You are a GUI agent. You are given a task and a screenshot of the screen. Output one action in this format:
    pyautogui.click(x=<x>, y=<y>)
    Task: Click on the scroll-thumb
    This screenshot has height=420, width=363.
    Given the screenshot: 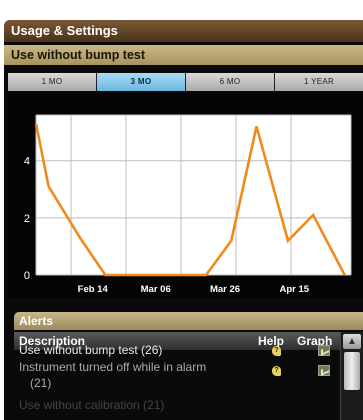 What is the action you would take?
    pyautogui.click(x=352, y=371)
    